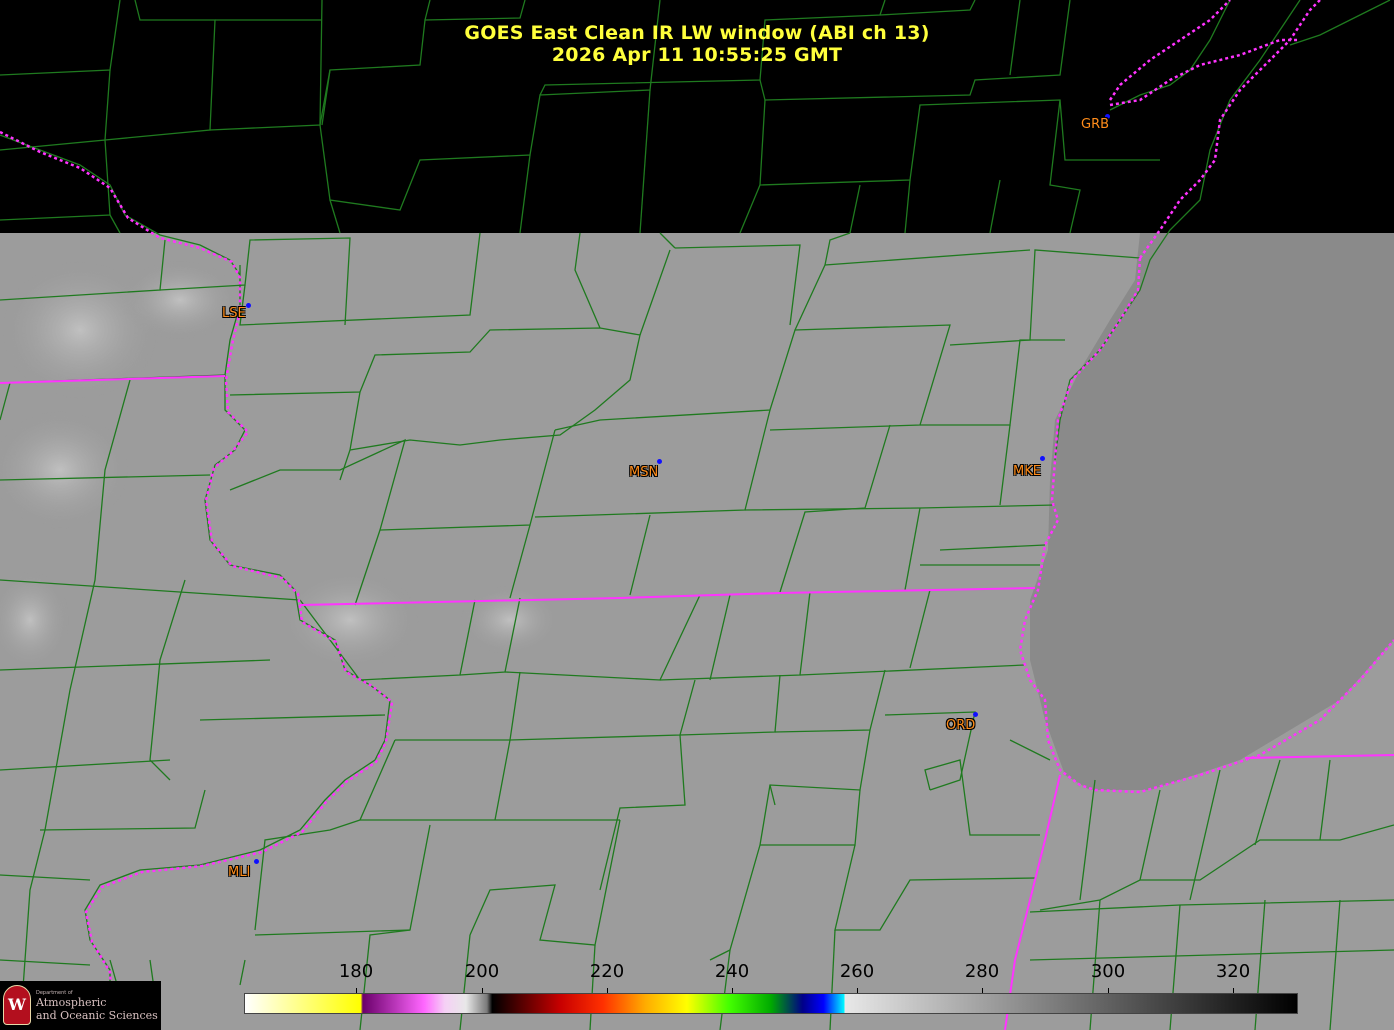 This screenshot has height=1030, width=1394. I want to click on colorbar-tick-320: 320, so click(1233, 971).